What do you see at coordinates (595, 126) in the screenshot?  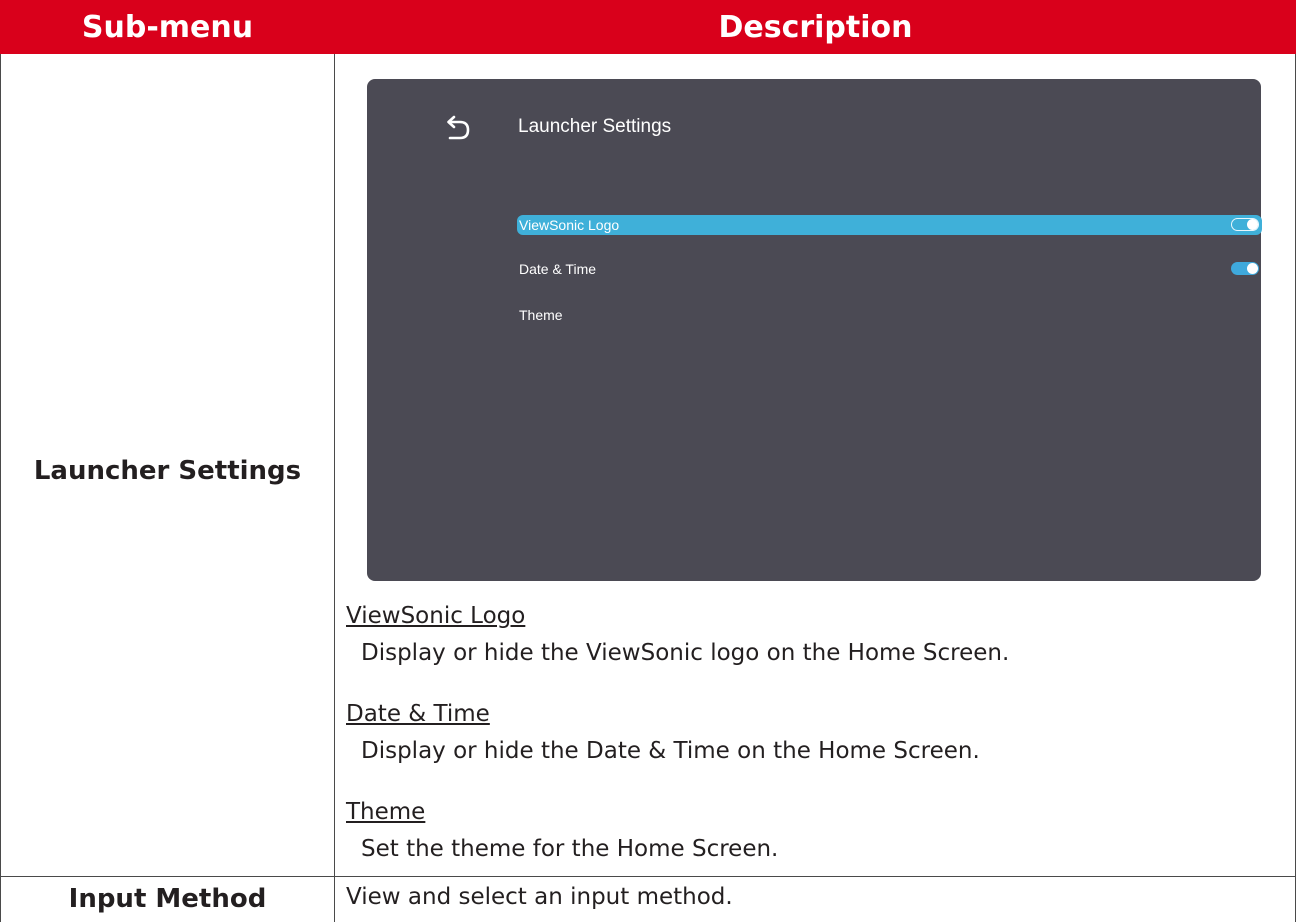 I see `screen-title: Launcher Settings` at bounding box center [595, 126].